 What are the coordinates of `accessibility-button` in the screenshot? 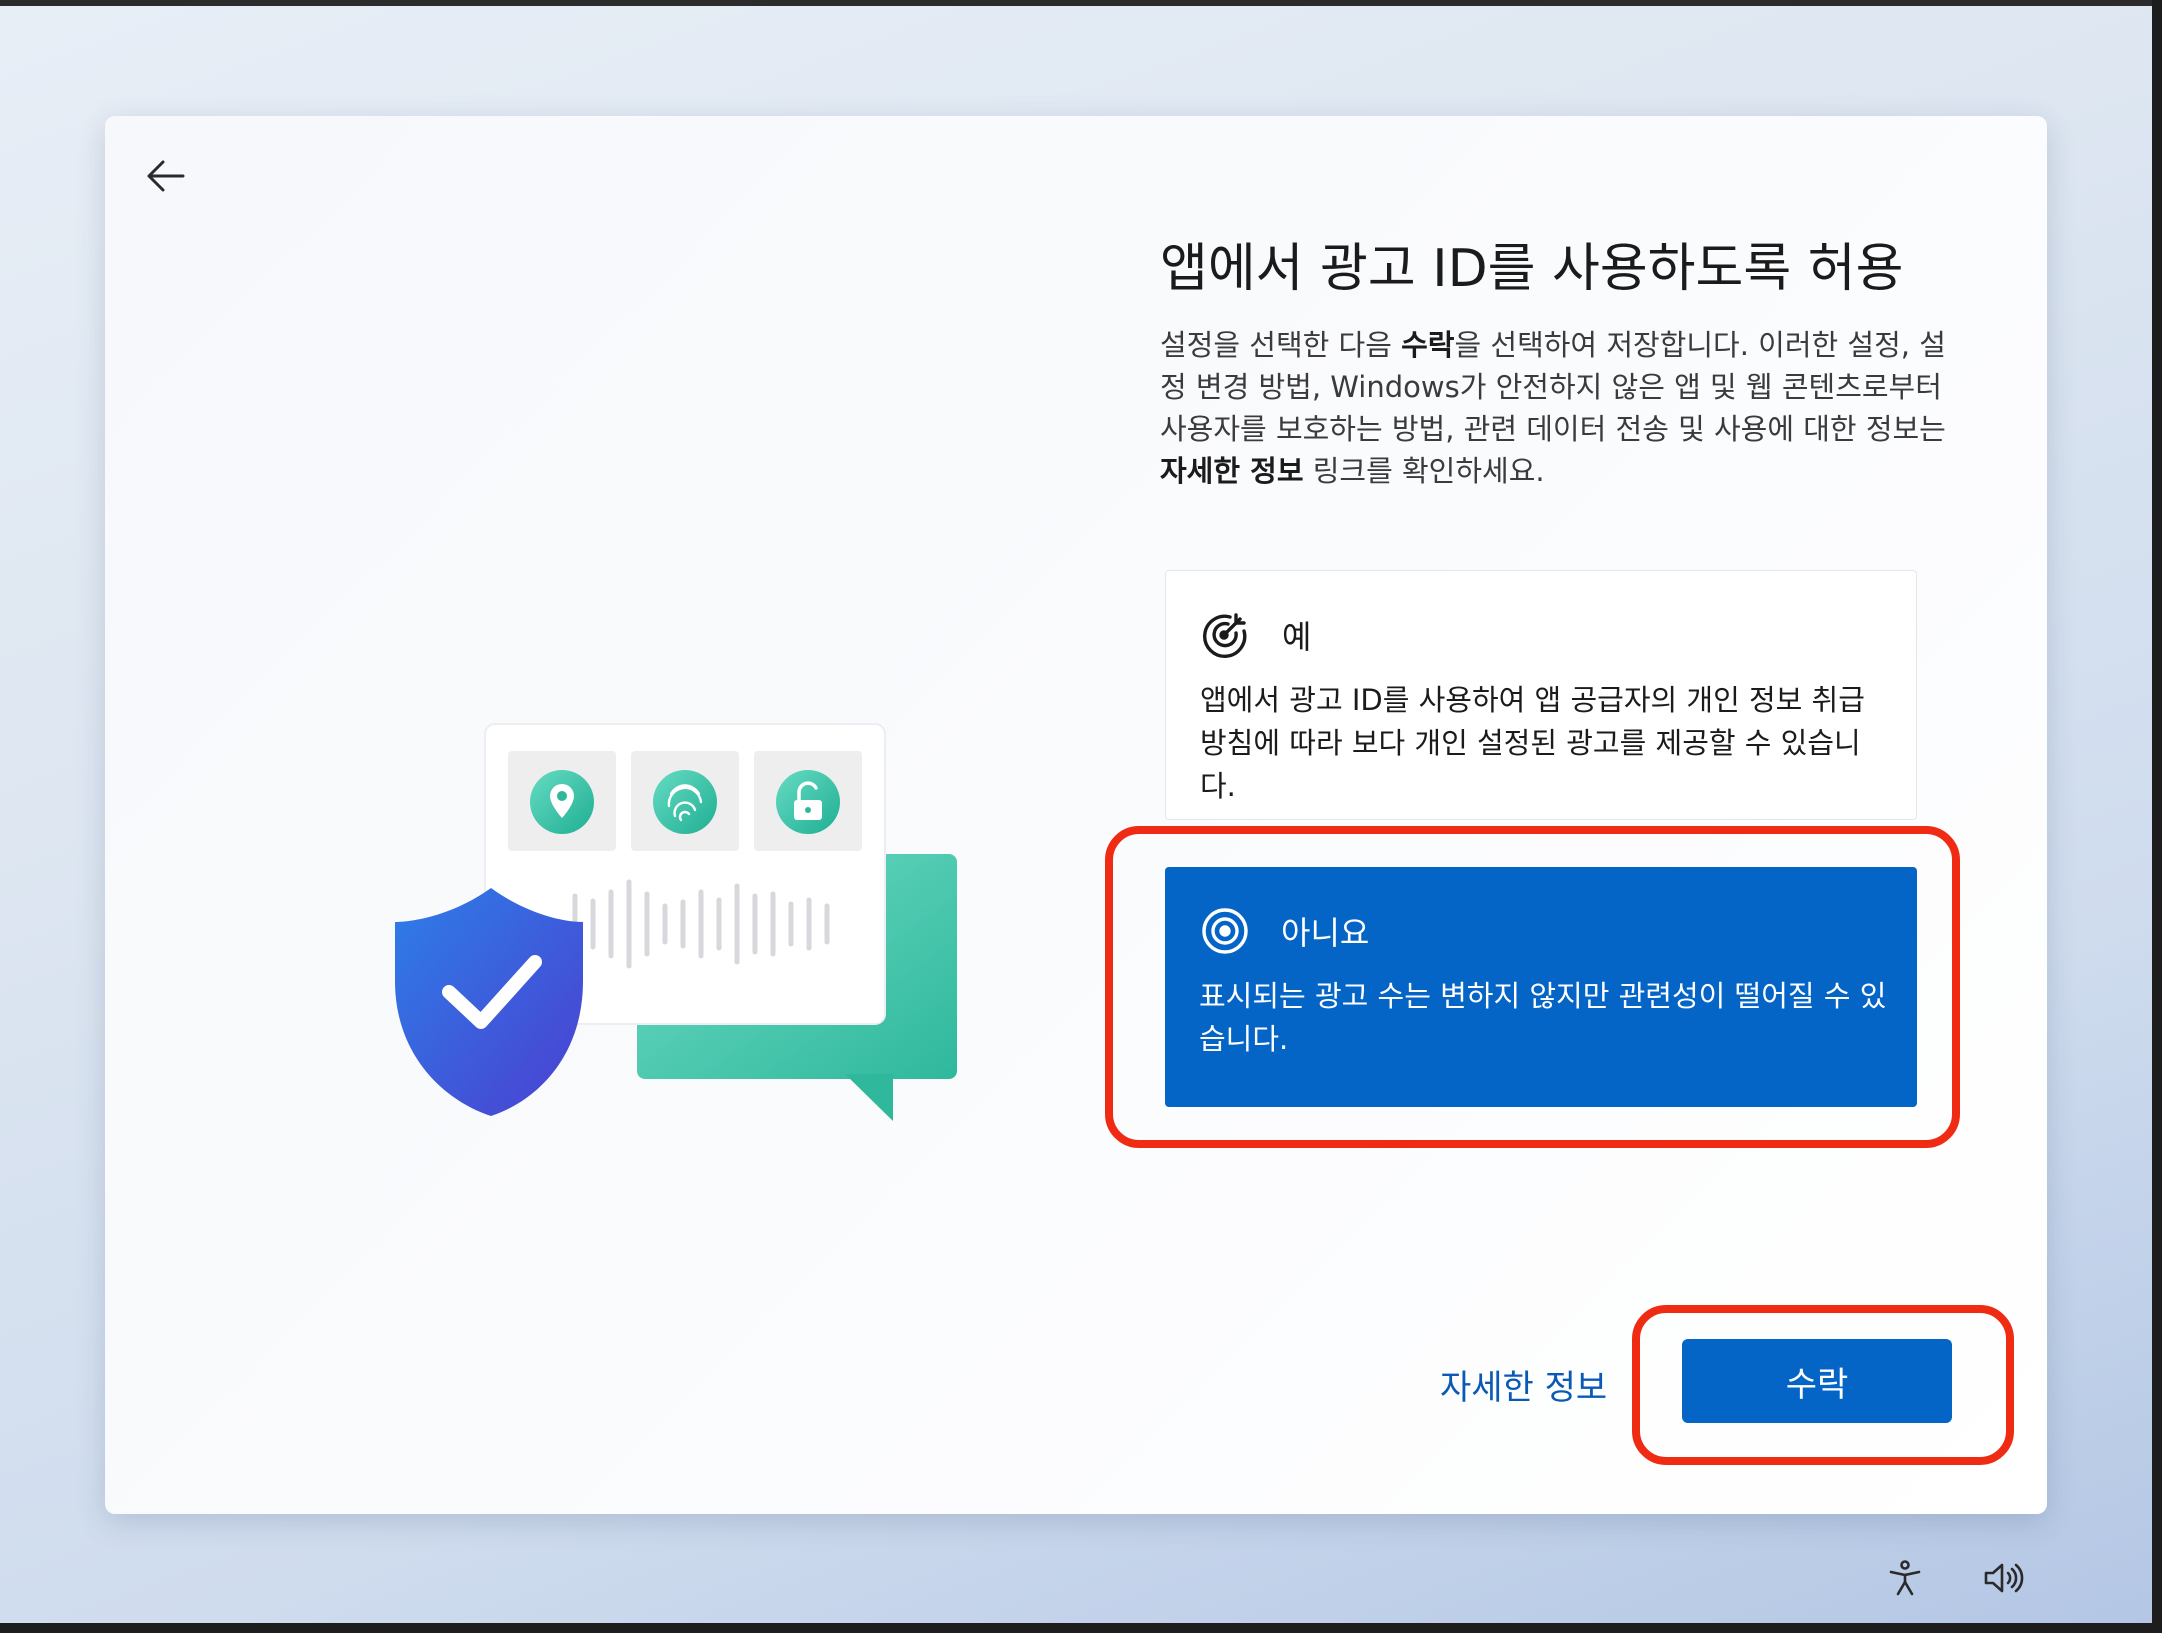 It's located at (1905, 1578).